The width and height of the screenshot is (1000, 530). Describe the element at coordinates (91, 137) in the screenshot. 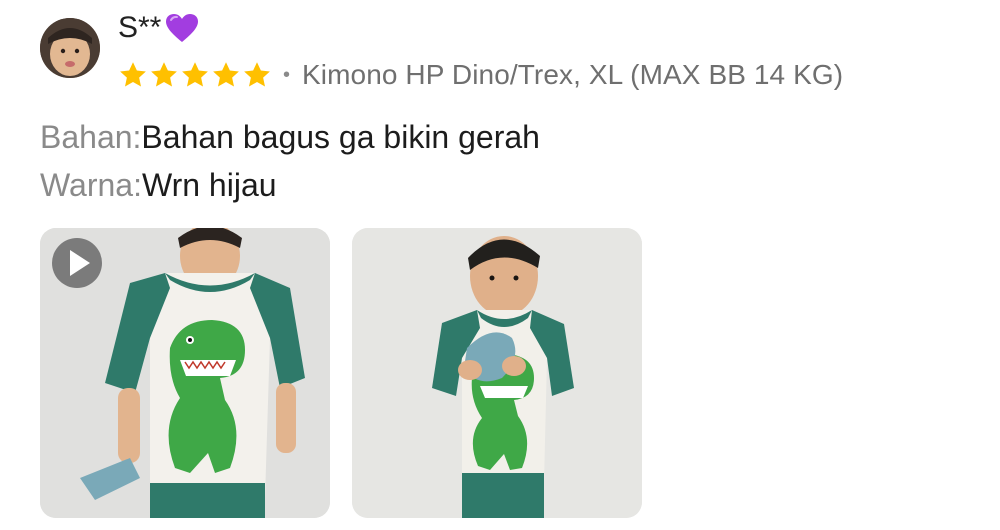

I see `attribute-key: Bahan:` at that location.